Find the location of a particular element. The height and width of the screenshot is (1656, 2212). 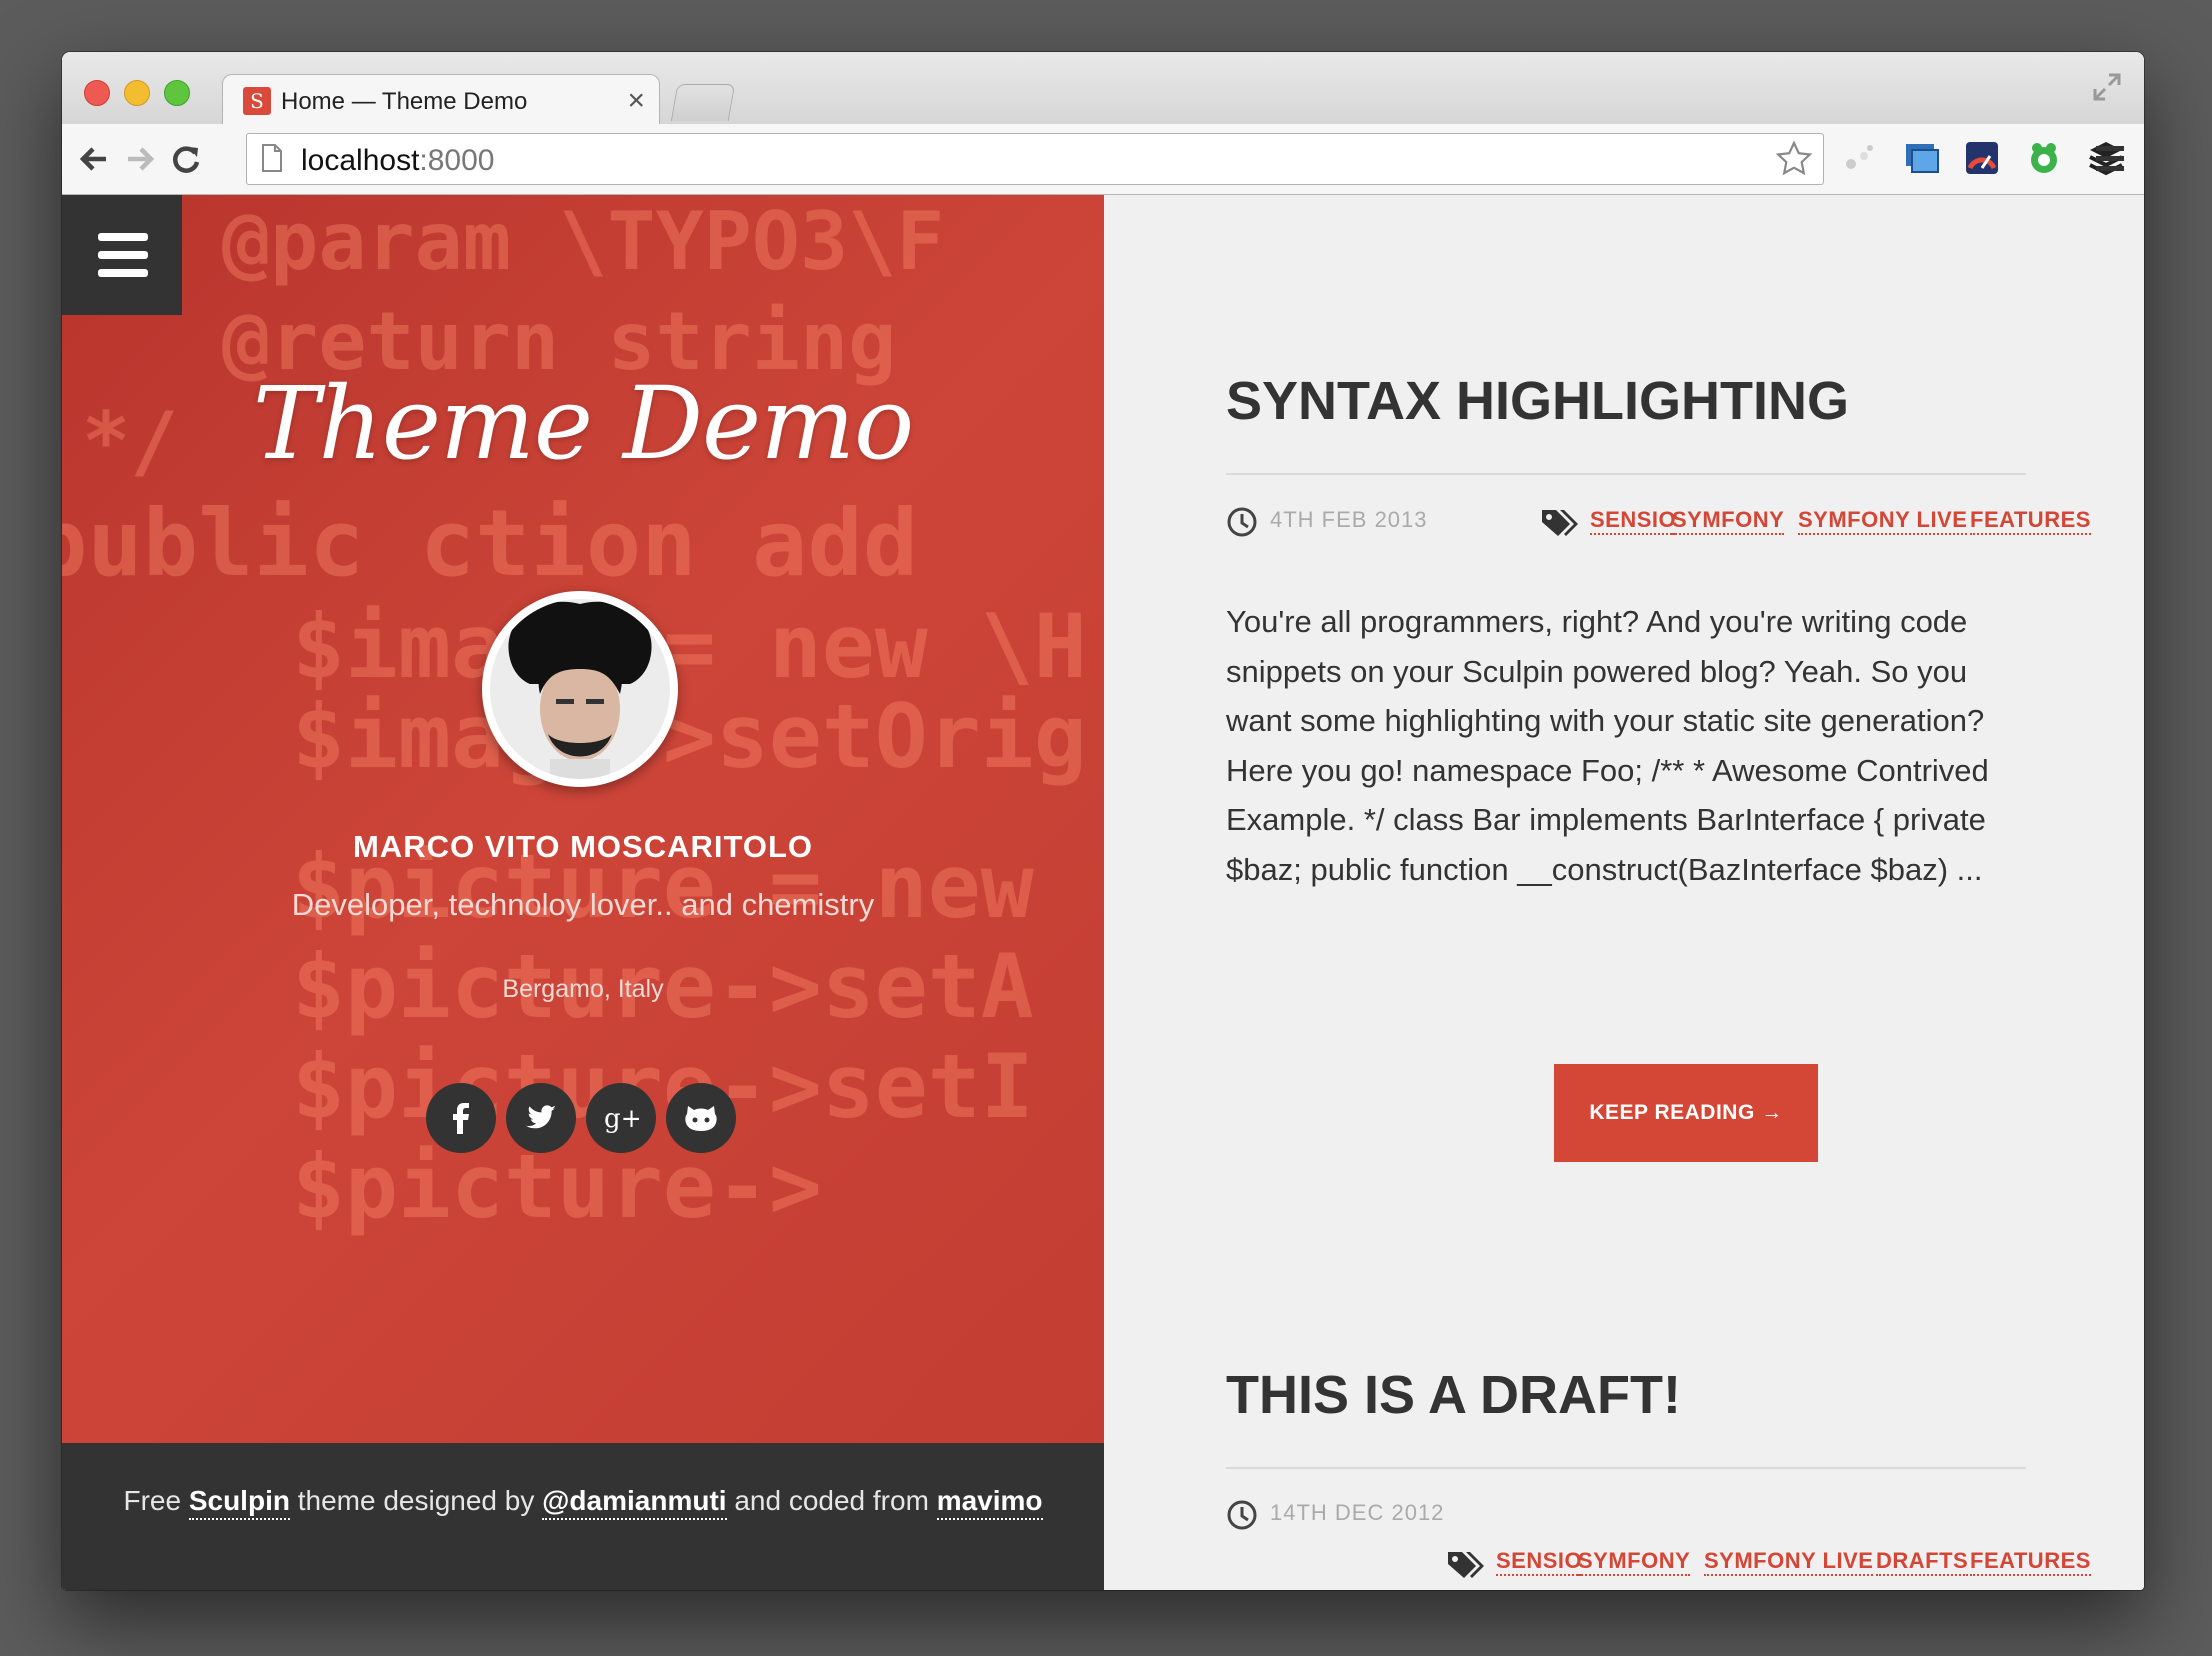

coder-link: mavimo is located at coordinates (989, 1502).